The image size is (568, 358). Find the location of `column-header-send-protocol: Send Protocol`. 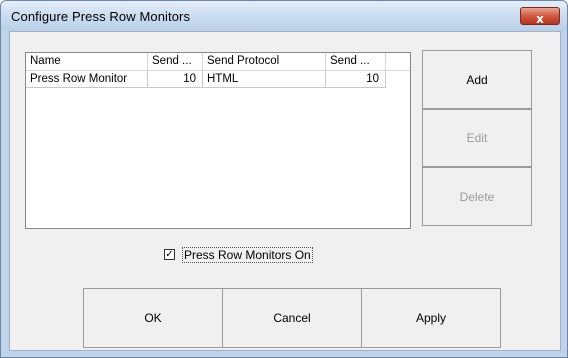

column-header-send-protocol: Send Protocol is located at coordinates (264, 61).